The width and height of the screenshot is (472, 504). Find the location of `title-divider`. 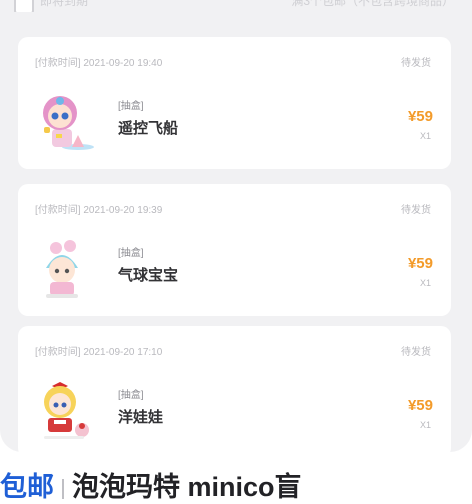

title-divider is located at coordinates (63, 488).